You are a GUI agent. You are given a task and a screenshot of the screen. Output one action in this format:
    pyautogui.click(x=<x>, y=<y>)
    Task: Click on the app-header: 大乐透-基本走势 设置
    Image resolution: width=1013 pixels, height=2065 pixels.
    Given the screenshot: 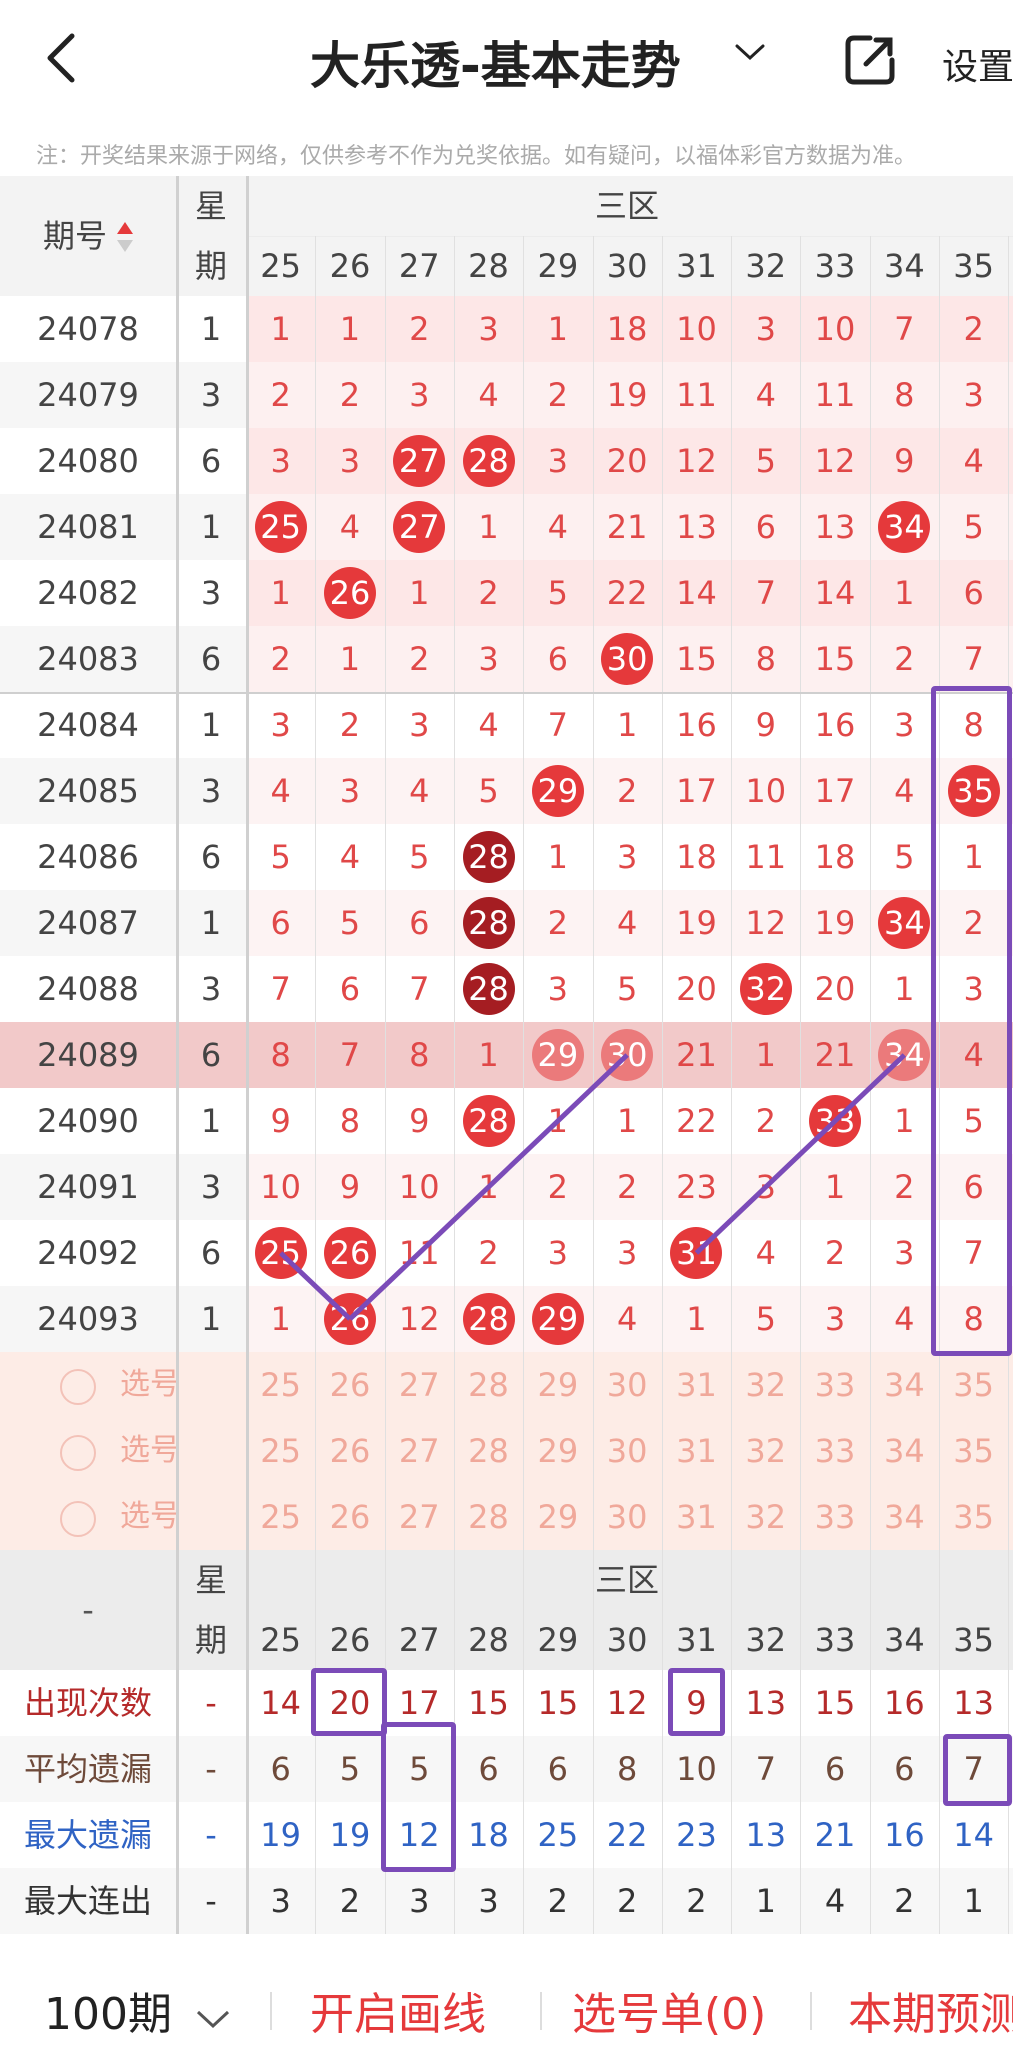 What is the action you would take?
    pyautogui.click(x=506, y=60)
    